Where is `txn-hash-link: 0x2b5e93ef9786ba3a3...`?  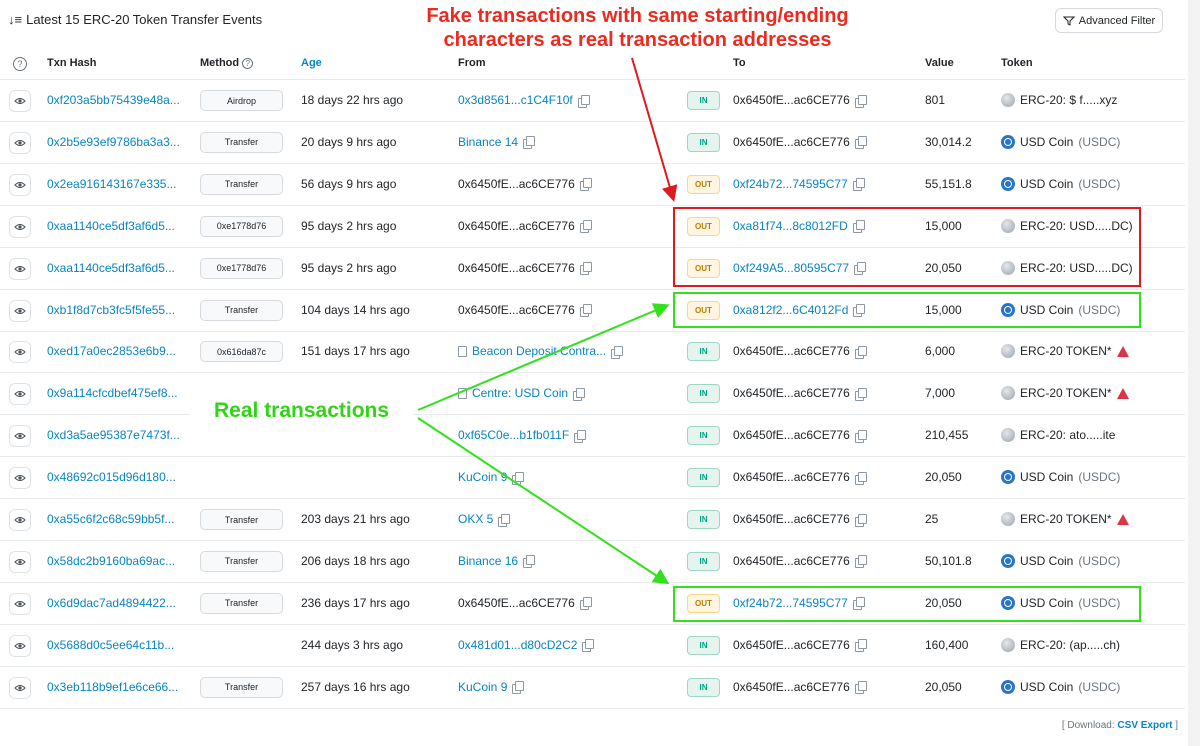
txn-hash-link: 0x2b5e93ef9786ba3a3... is located at coordinates (113, 142).